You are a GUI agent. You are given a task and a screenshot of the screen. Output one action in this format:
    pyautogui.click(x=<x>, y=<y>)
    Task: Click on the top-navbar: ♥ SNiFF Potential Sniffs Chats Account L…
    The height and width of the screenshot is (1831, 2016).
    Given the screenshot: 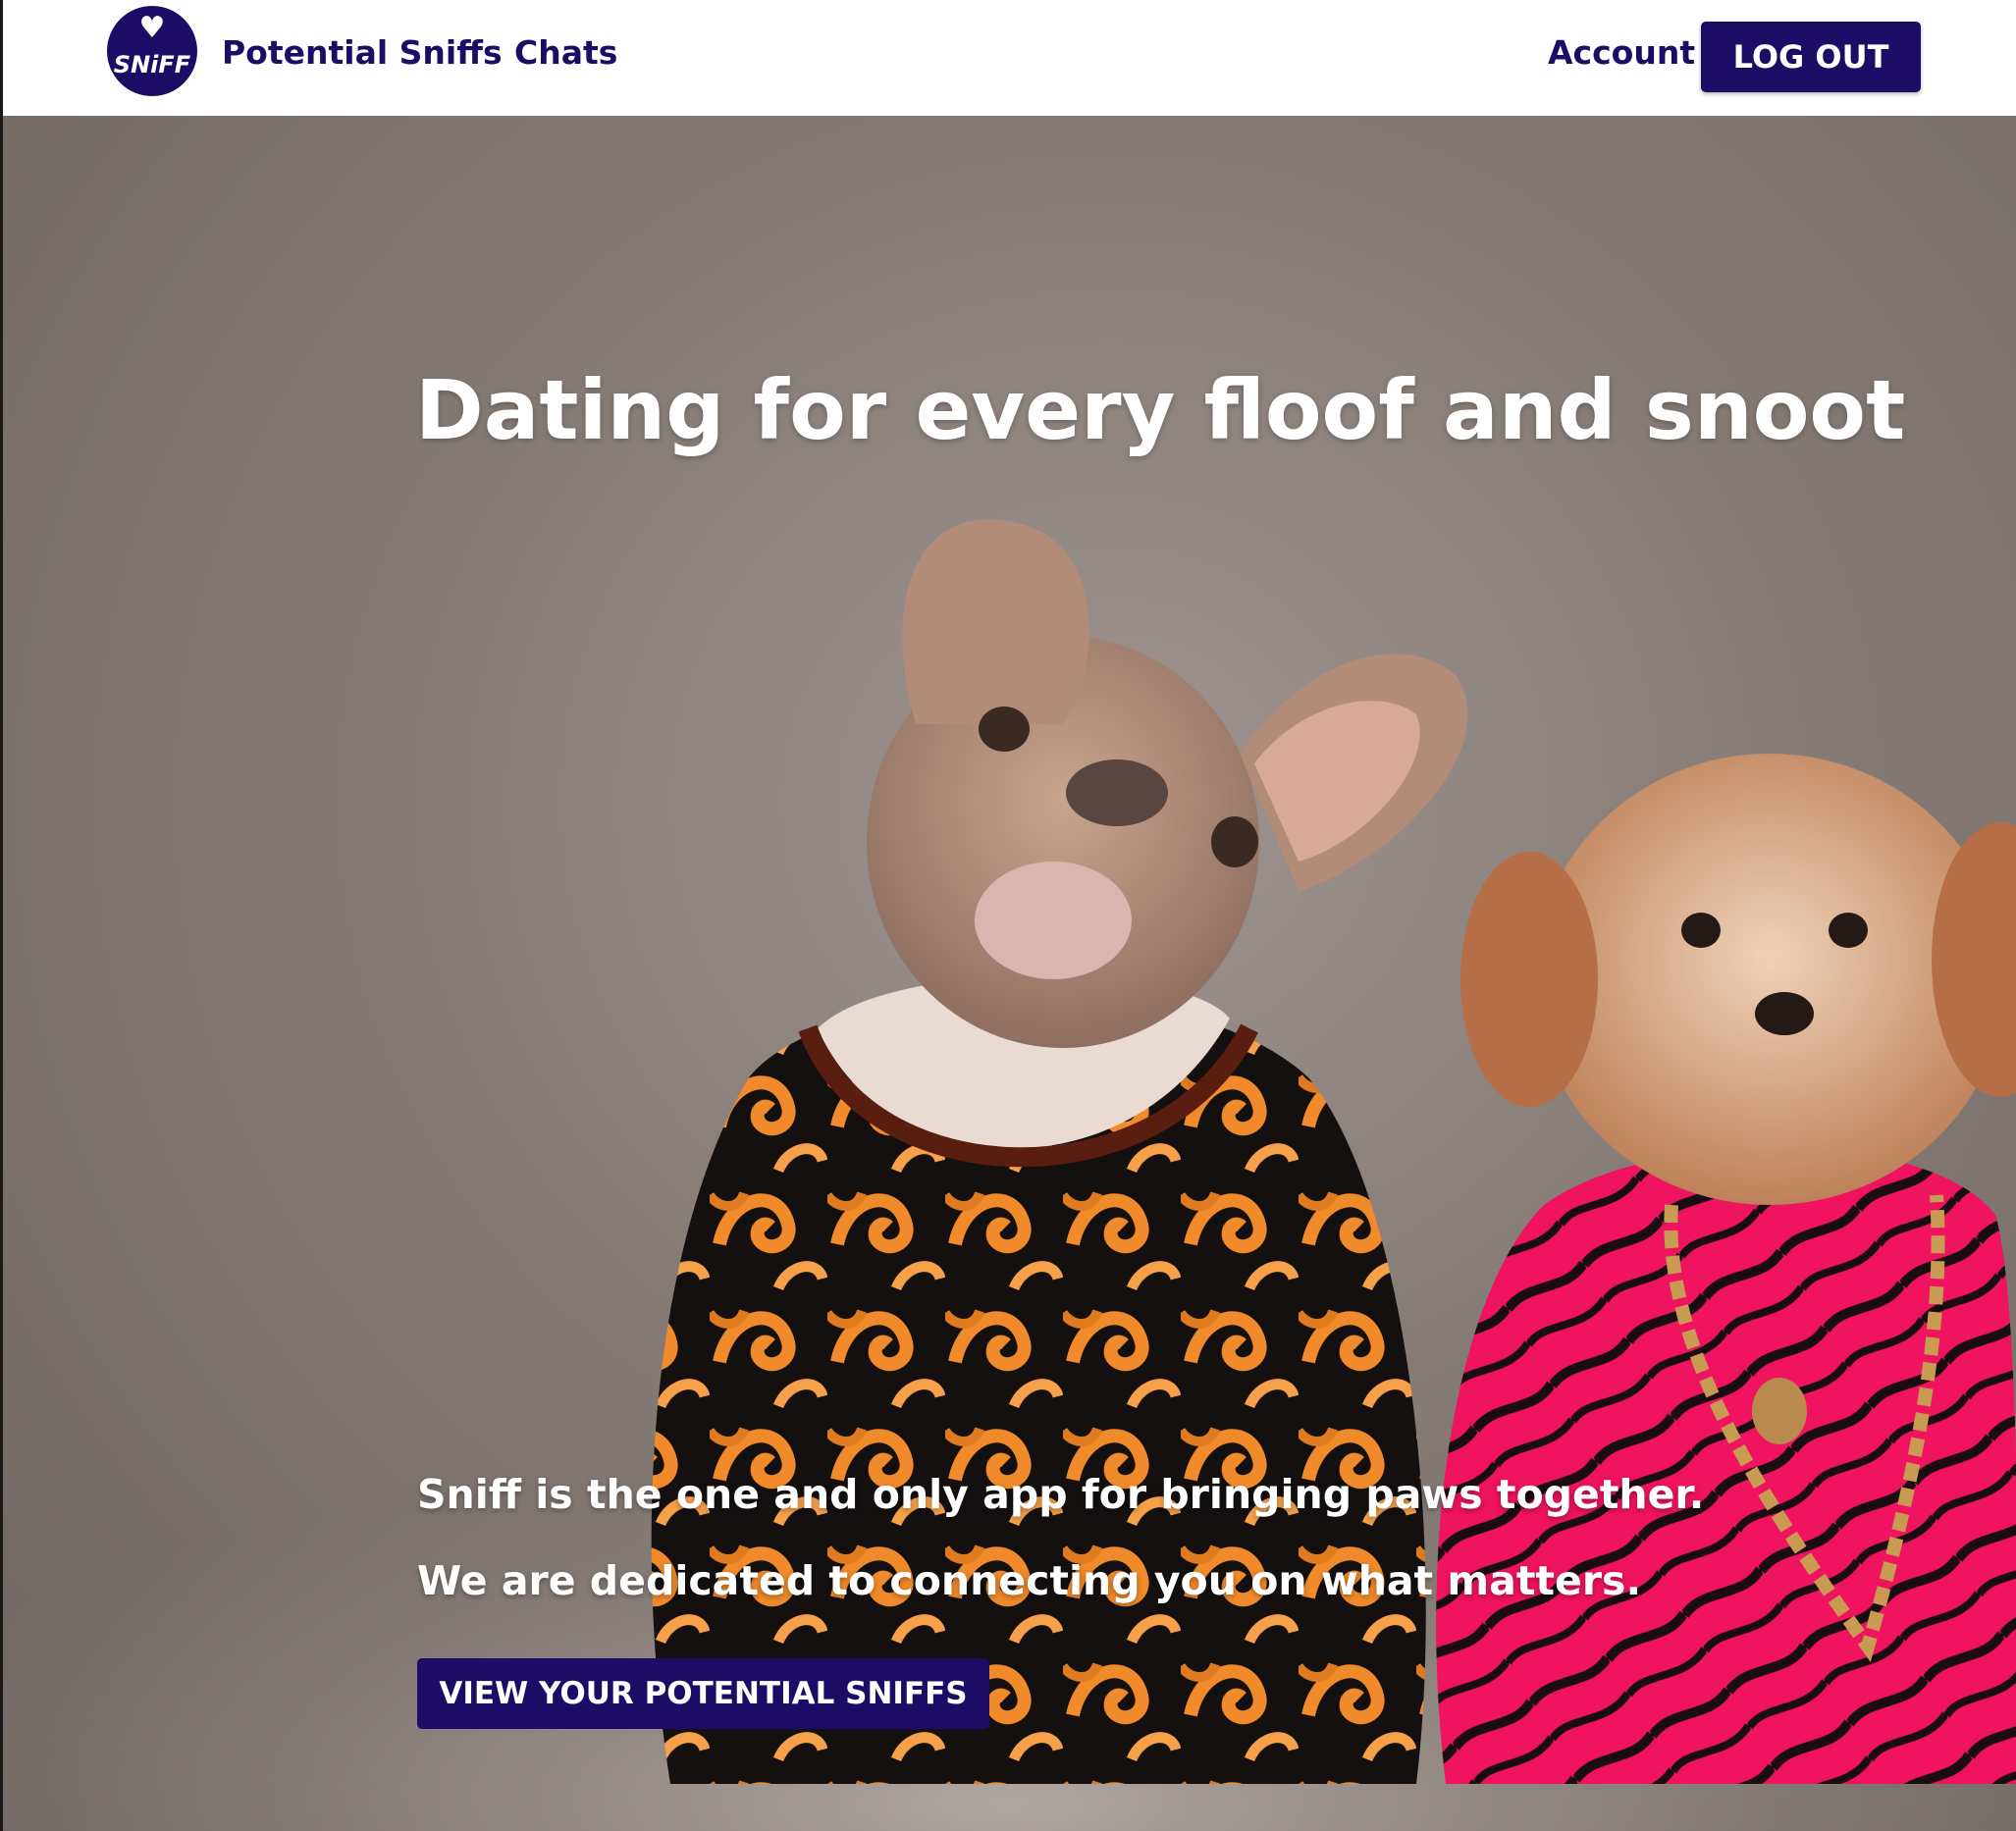 What is the action you would take?
    pyautogui.click(x=1008, y=58)
    